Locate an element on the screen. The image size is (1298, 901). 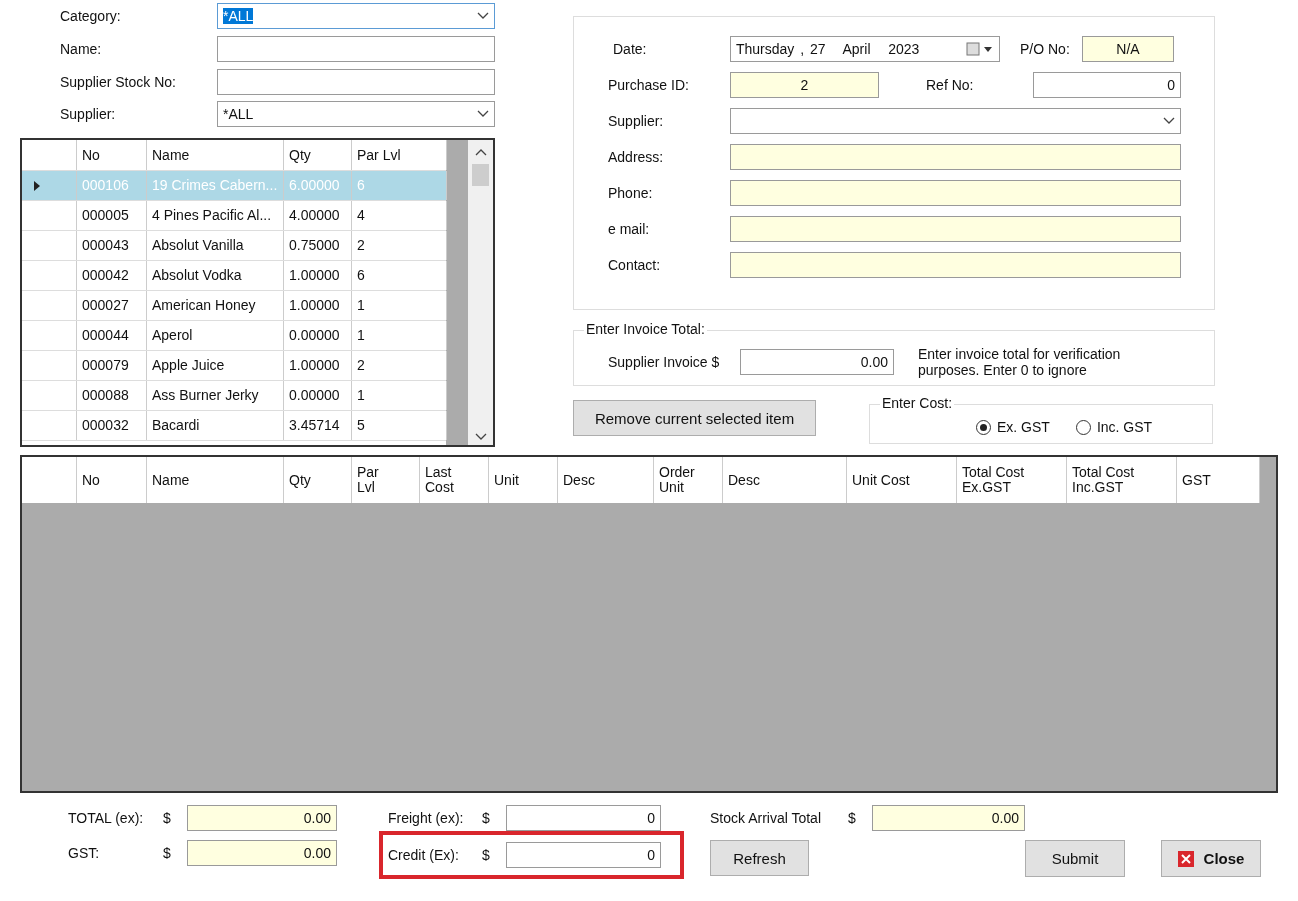
table-cell: 4.00000 is located at coordinates (318, 215).